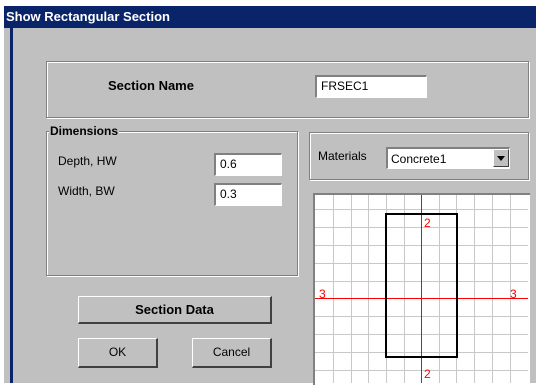 The image size is (536, 385). I want to click on axis-3-right-label: 3, so click(513, 294).